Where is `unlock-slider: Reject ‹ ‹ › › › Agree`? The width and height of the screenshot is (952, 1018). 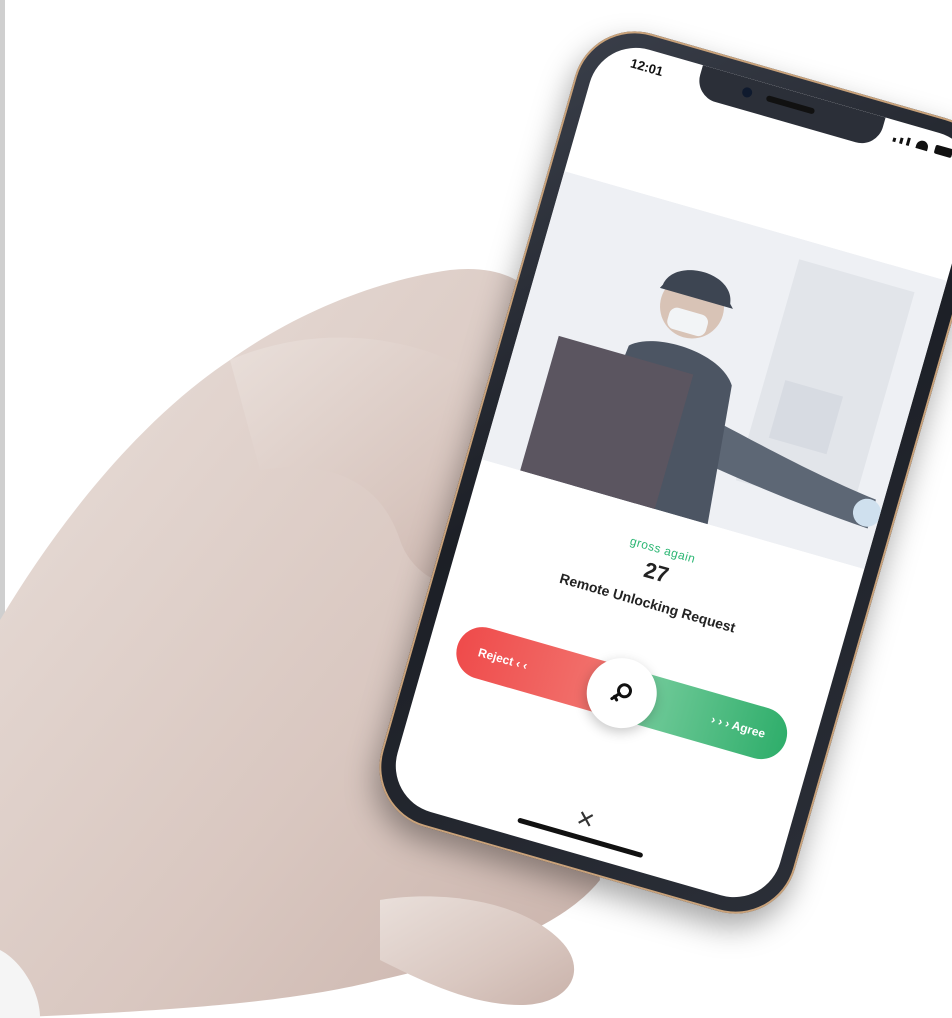 unlock-slider: Reject ‹ ‹ › › › Agree is located at coordinates (622, 693).